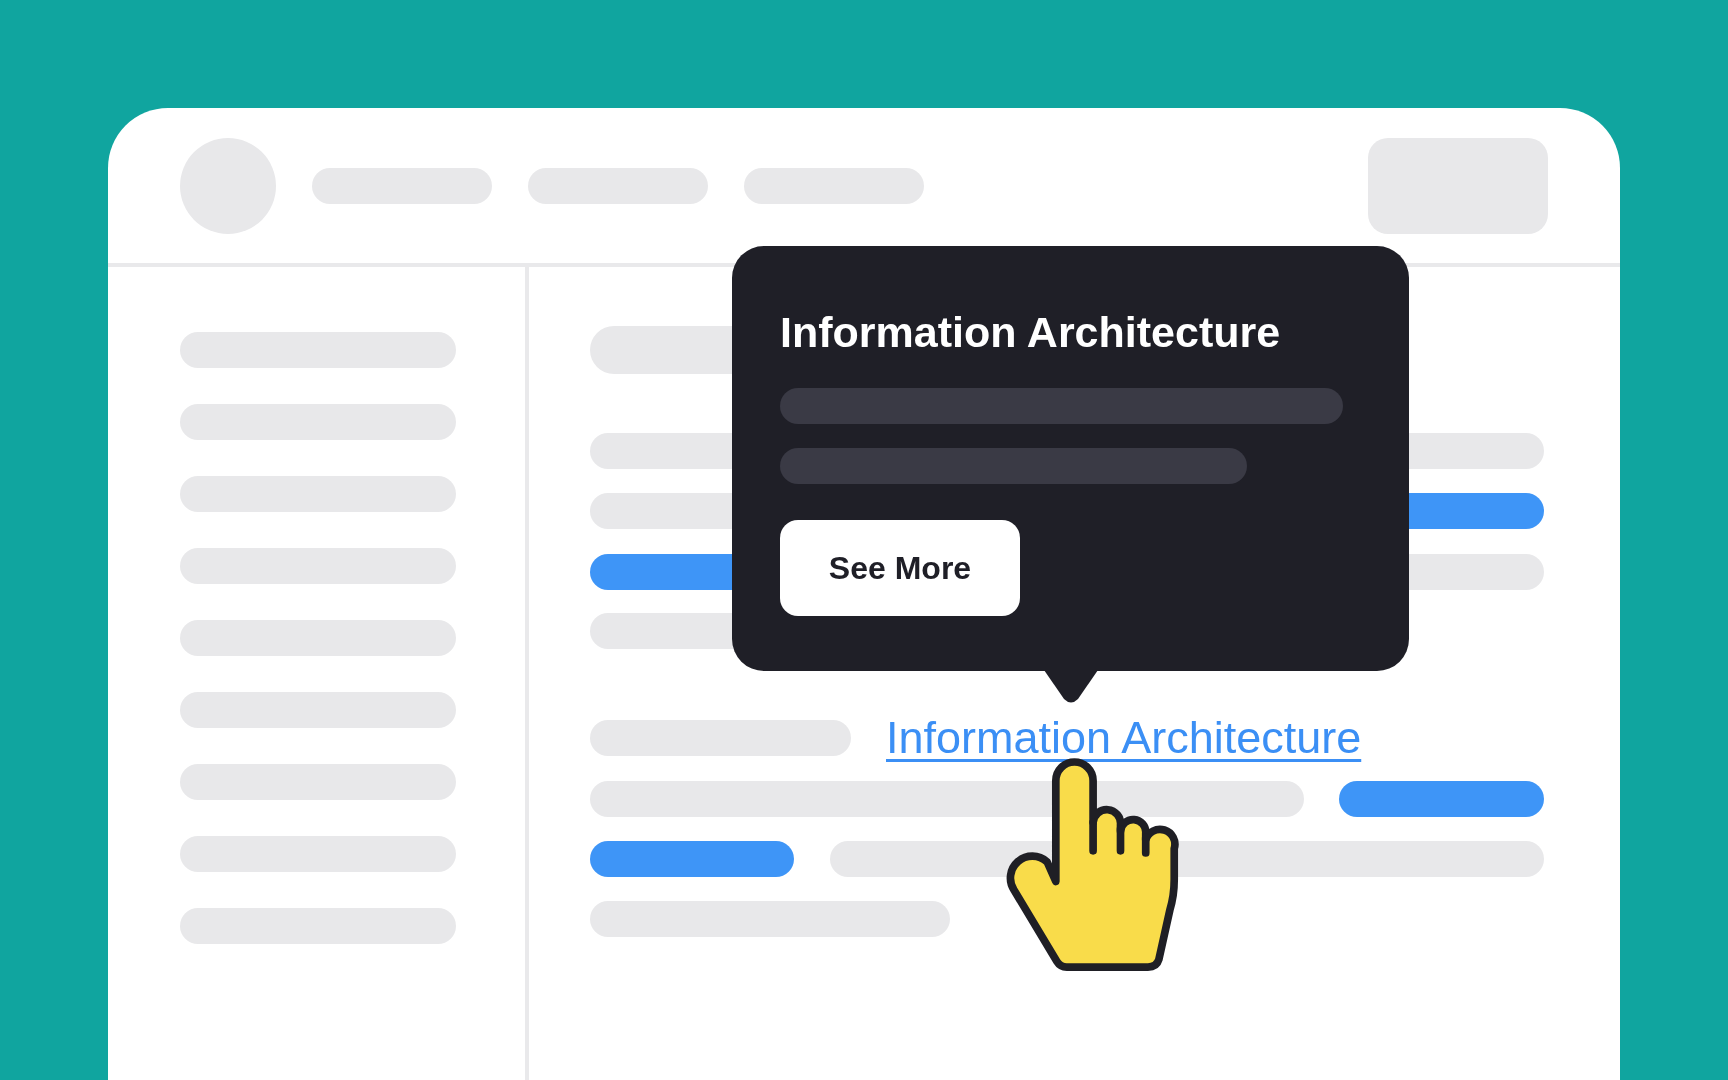  I want to click on see-more-button: See More, so click(900, 568).